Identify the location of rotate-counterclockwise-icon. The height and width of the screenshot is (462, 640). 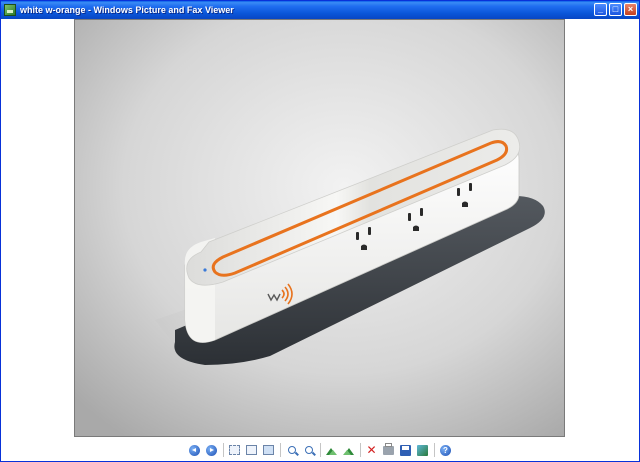
(348, 450).